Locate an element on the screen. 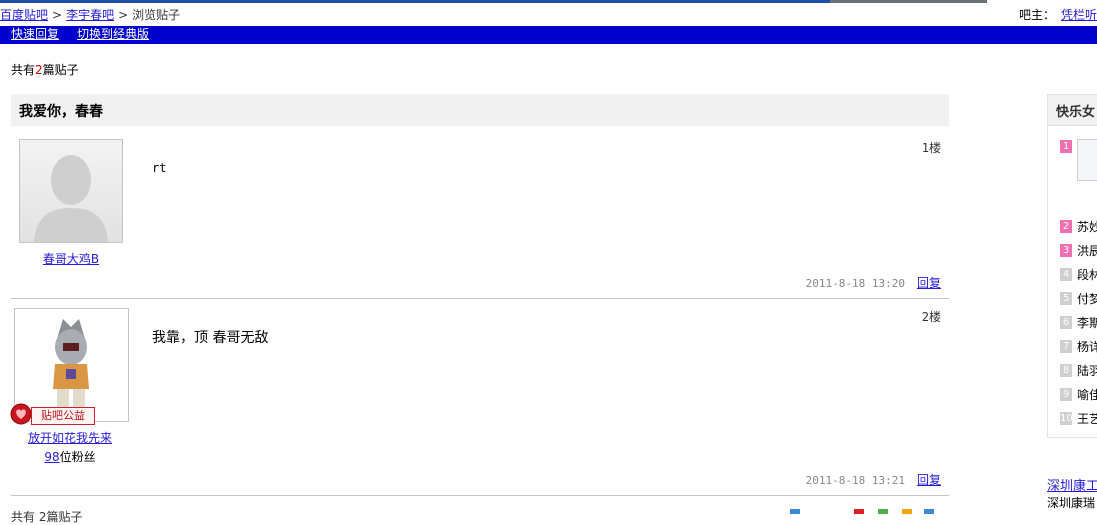 The height and width of the screenshot is (525, 1097). post-content: rt is located at coordinates (159, 168).